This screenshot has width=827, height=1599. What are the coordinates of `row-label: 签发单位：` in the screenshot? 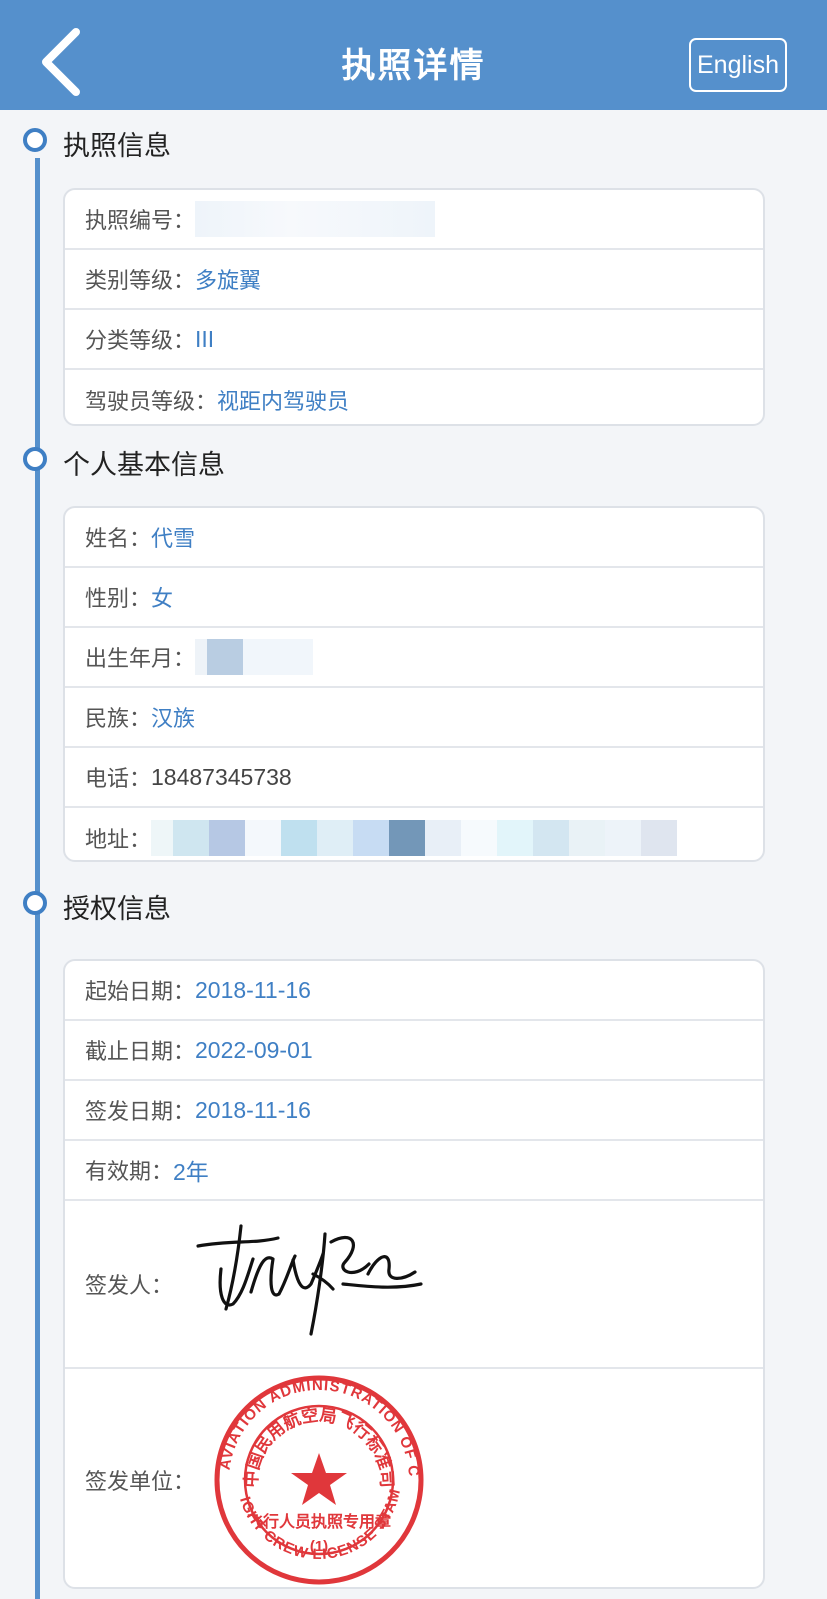 It's located at (140, 1482).